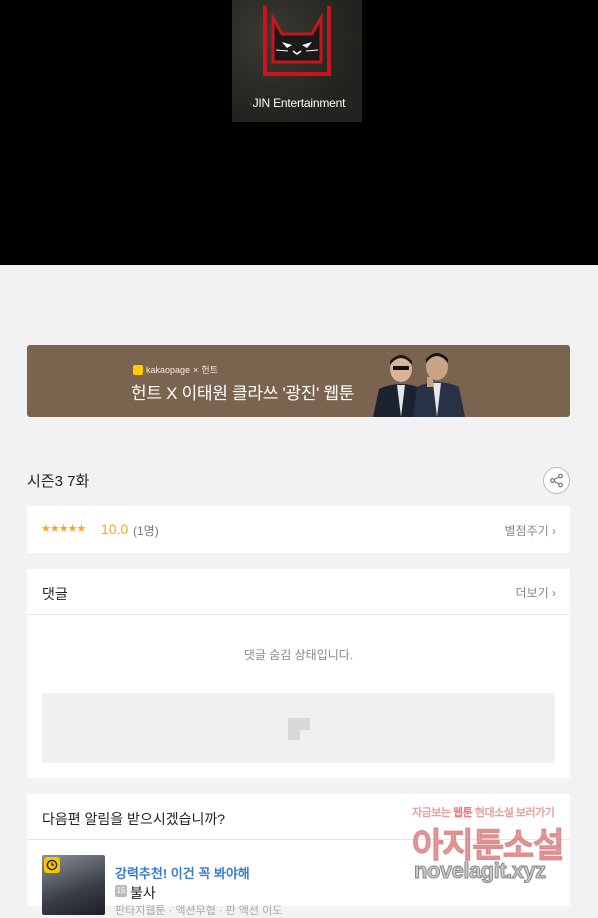  What do you see at coordinates (52, 865) in the screenshot?
I see `clock-icon` at bounding box center [52, 865].